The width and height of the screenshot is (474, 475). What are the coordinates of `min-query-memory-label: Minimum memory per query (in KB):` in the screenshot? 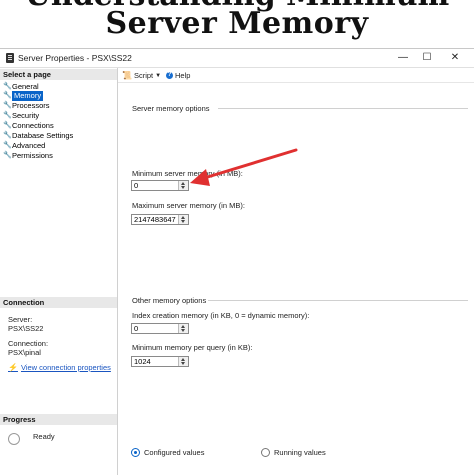 It's located at (192, 347).